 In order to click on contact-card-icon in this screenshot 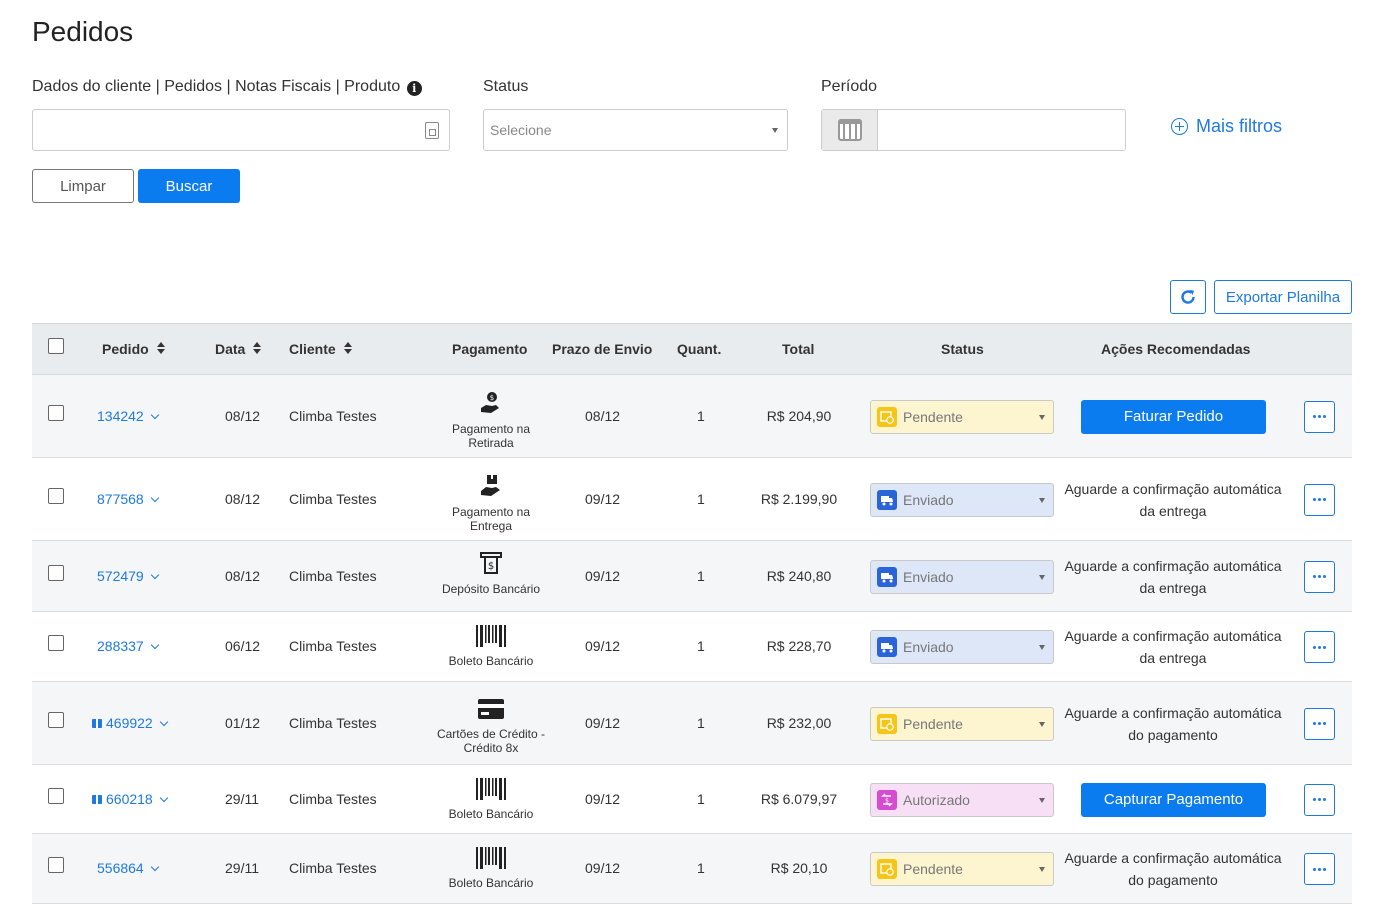, I will do `click(432, 130)`.